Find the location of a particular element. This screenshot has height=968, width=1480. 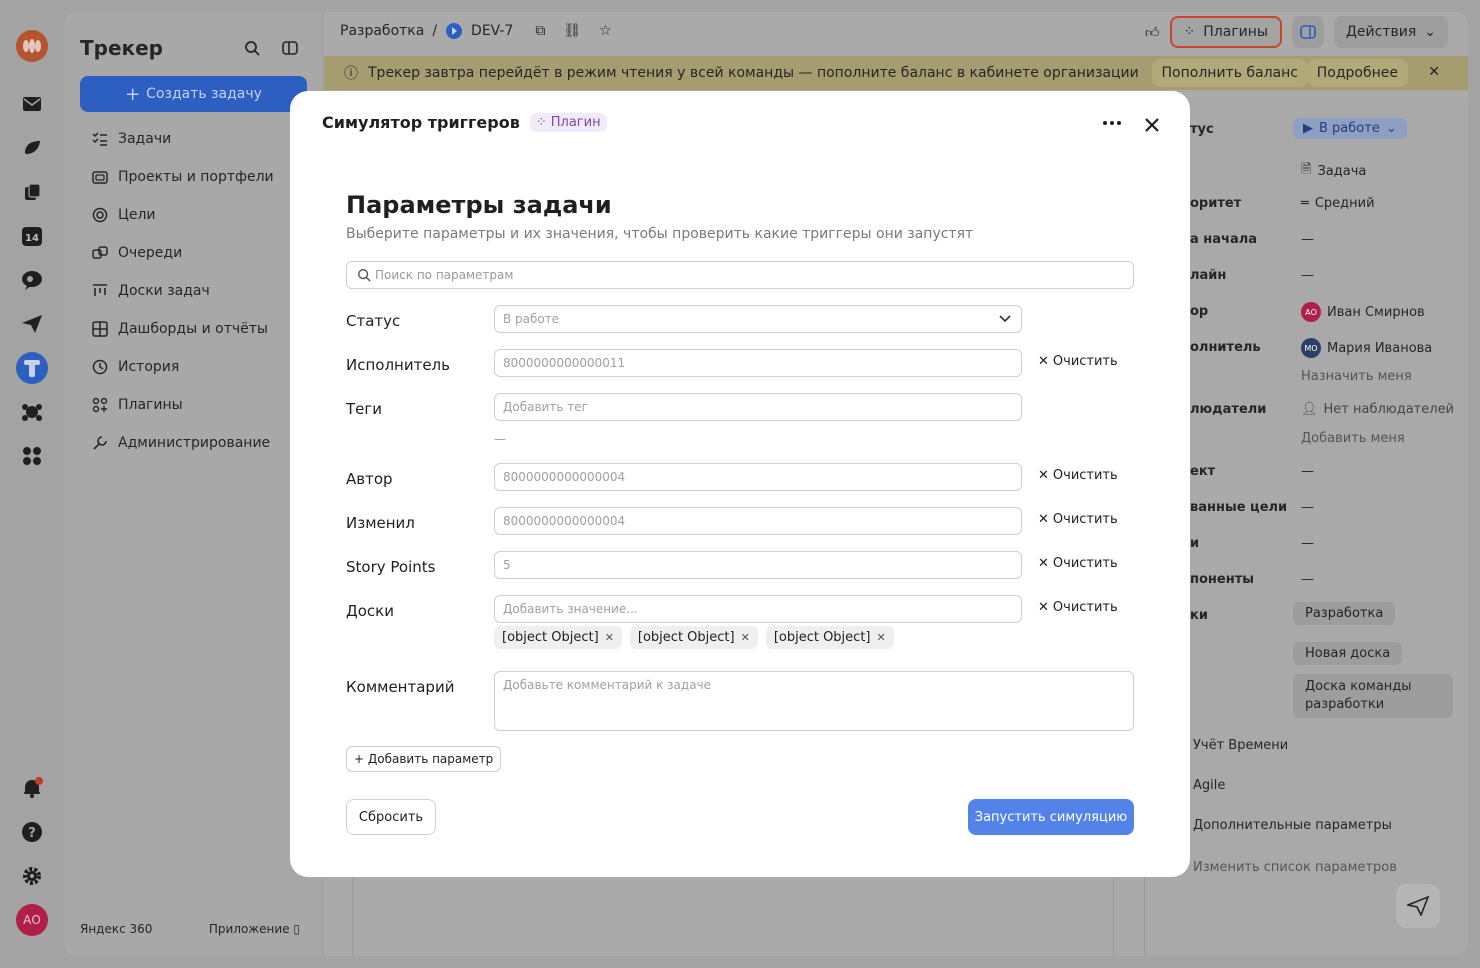

sidebar-item-history: История is located at coordinates (193, 367).